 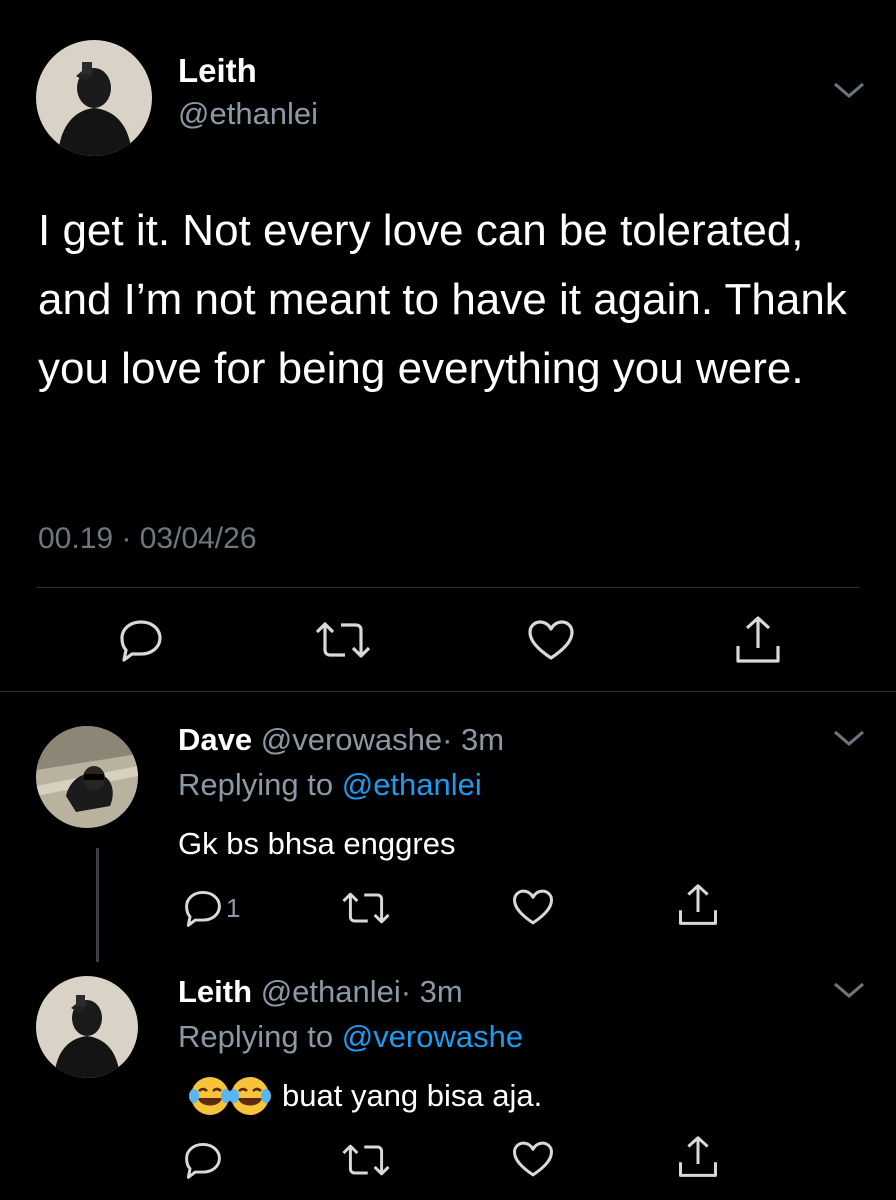 What do you see at coordinates (215, 991) in the screenshot?
I see `reply-author-name: Leith` at bounding box center [215, 991].